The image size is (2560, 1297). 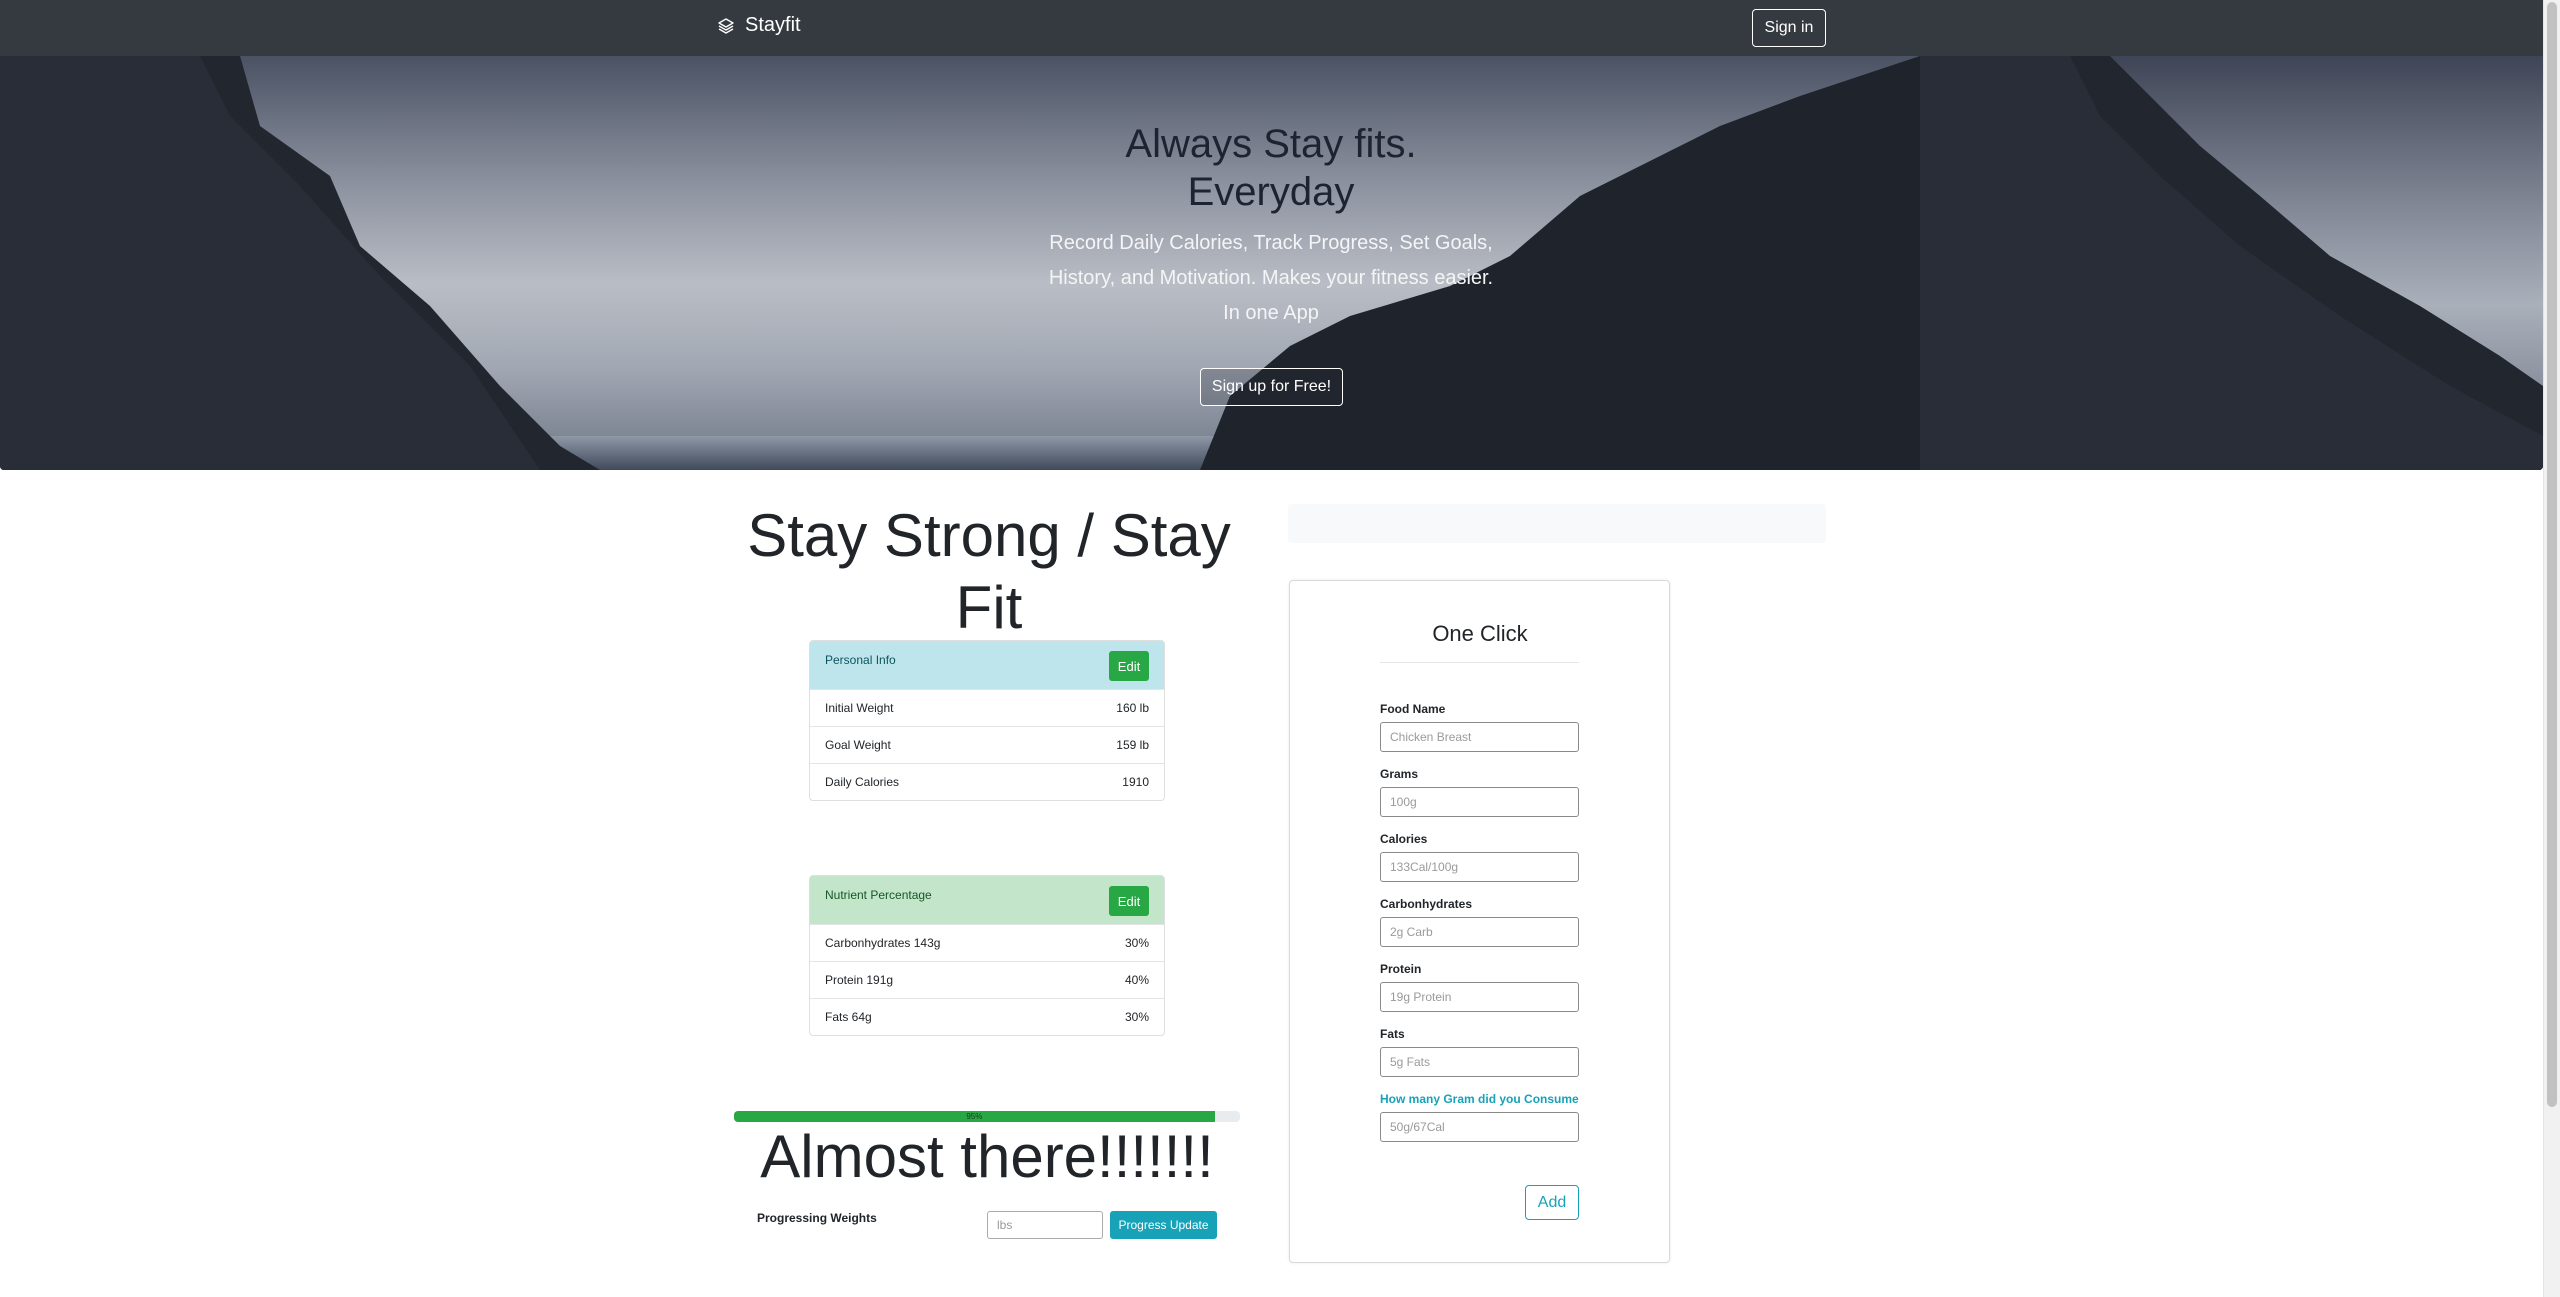 What do you see at coordinates (987, 942) in the screenshot?
I see `list-item: Carbonhydrates 143g 30%` at bounding box center [987, 942].